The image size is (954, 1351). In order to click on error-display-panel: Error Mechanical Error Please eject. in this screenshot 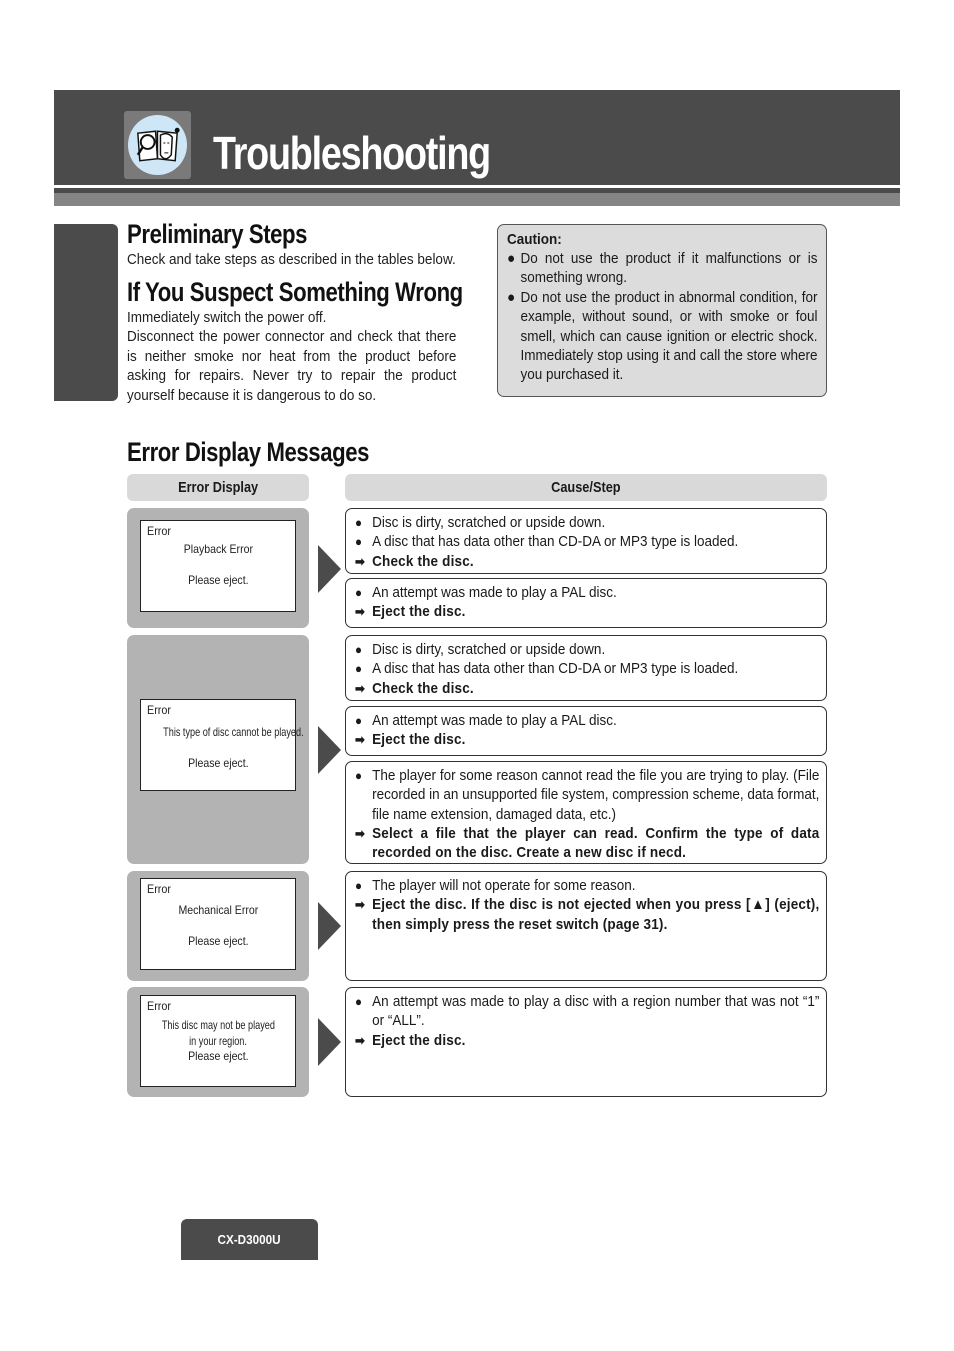, I will do `click(218, 926)`.